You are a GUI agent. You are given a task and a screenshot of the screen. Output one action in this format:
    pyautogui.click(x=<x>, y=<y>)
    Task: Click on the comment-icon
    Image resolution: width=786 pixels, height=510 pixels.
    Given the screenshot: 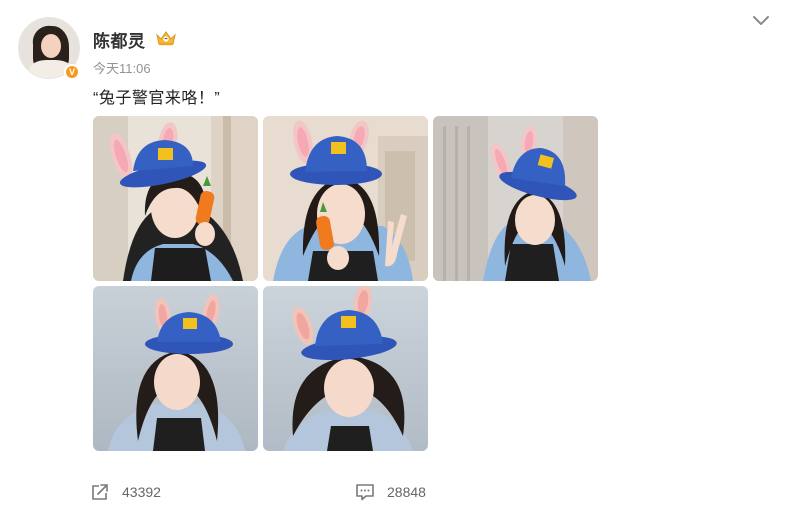 What is the action you would take?
    pyautogui.click(x=365, y=492)
    